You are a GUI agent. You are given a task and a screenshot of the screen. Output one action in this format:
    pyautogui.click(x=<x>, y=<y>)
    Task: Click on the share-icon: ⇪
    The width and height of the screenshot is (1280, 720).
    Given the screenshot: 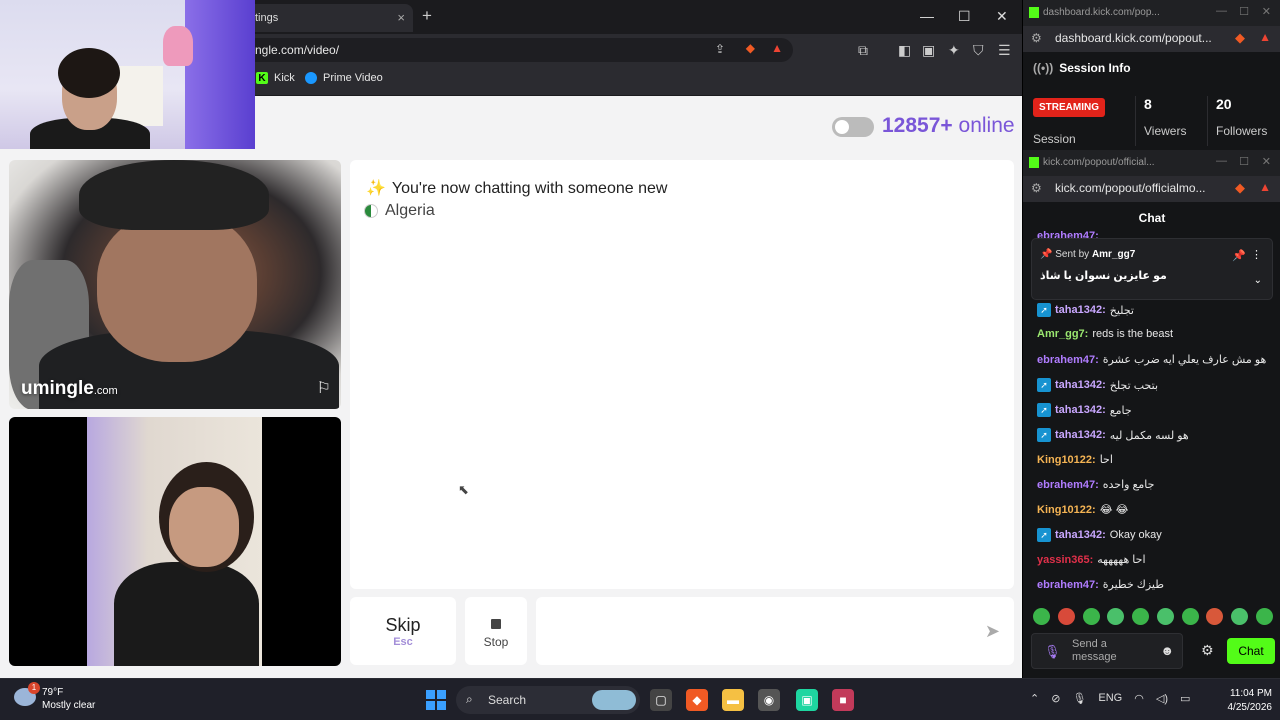 What is the action you would take?
    pyautogui.click(x=720, y=49)
    